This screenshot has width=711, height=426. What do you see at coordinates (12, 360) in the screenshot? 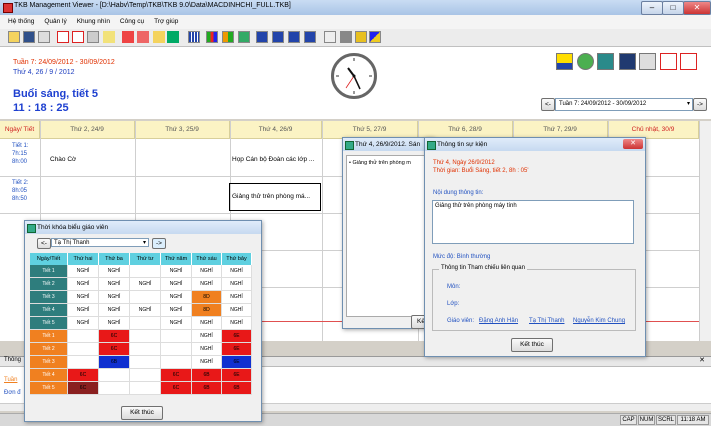
I see `bottom-tab: Thông` at bounding box center [12, 360].